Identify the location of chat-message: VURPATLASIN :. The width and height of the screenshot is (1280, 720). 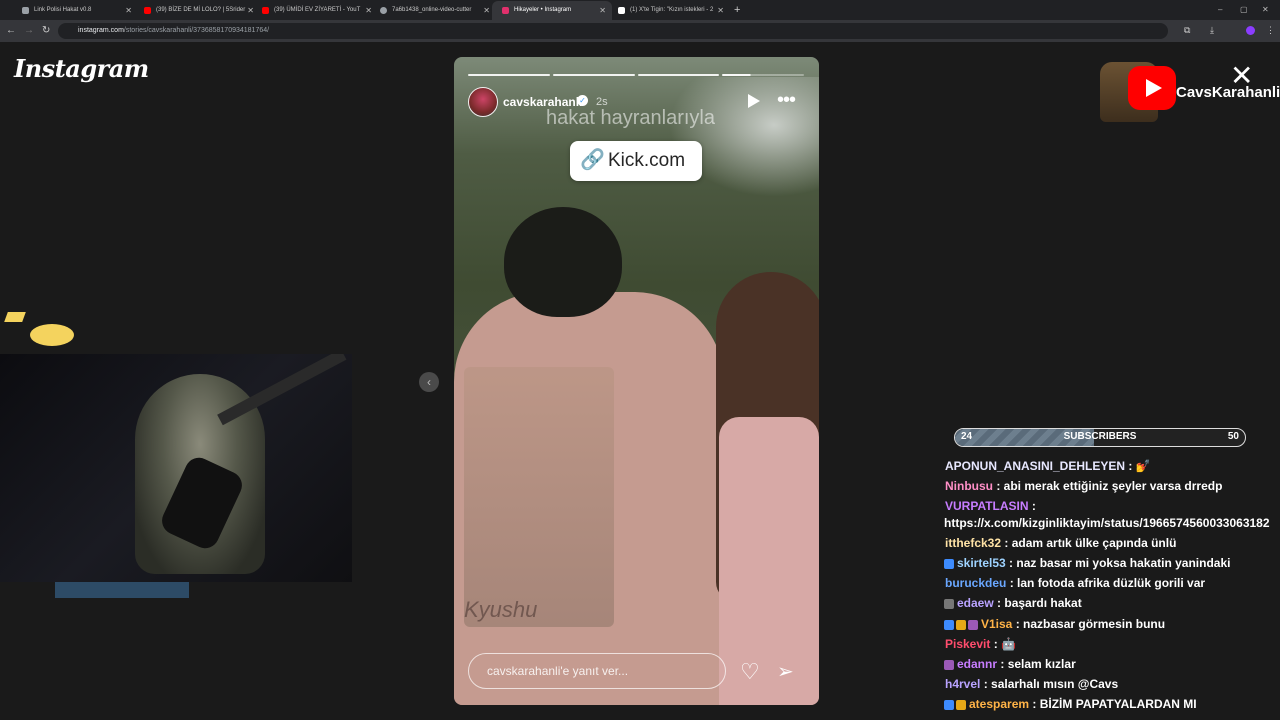
(1112, 506).